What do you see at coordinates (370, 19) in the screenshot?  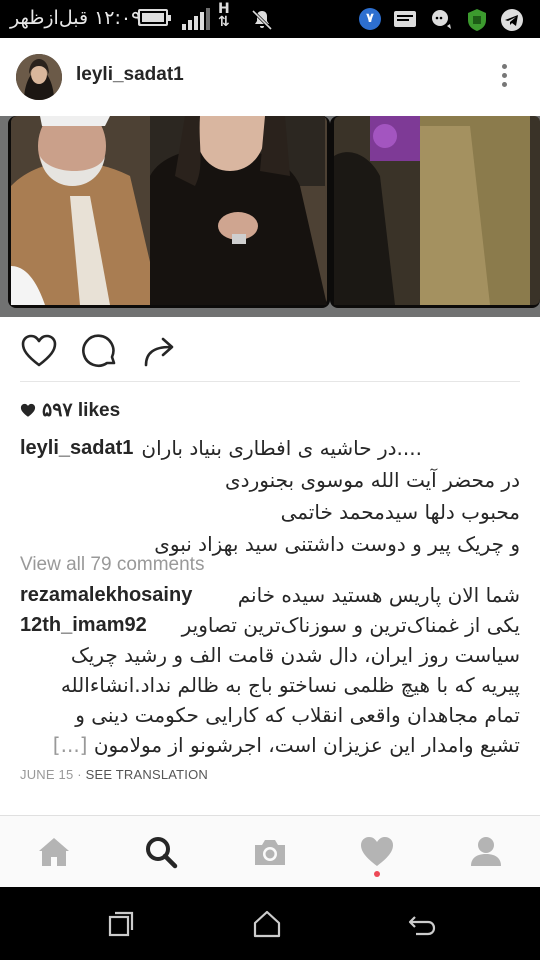 I see `notification-badge-icon: ۷` at bounding box center [370, 19].